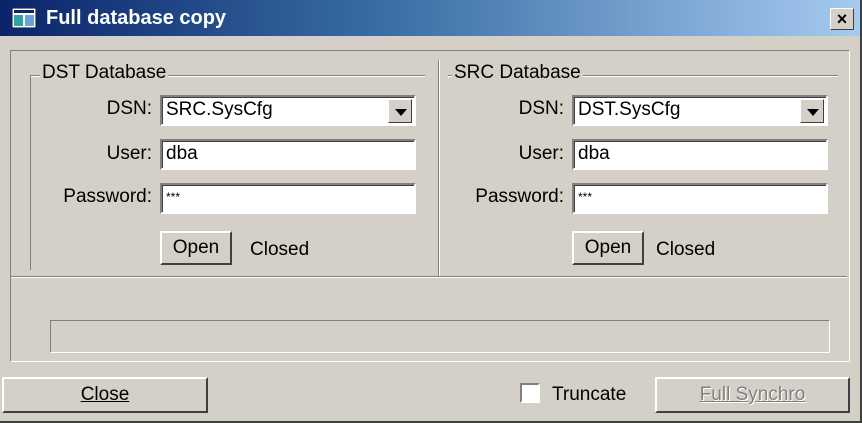  What do you see at coordinates (219, 109) in the screenshot?
I see `dst-dsn-value: SRC.SysCfg` at bounding box center [219, 109].